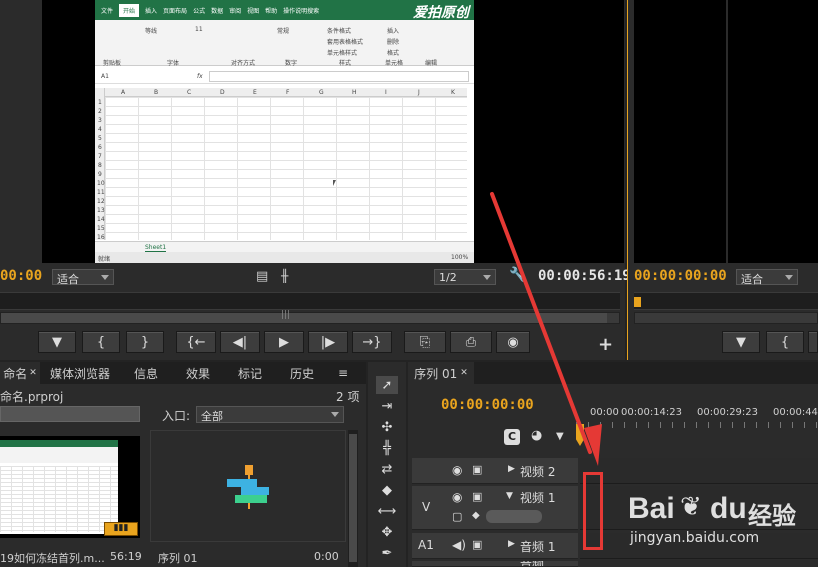 The image size is (818, 567). Describe the element at coordinates (372, 342) in the screenshot. I see `go-to-out-button: →}` at that location.